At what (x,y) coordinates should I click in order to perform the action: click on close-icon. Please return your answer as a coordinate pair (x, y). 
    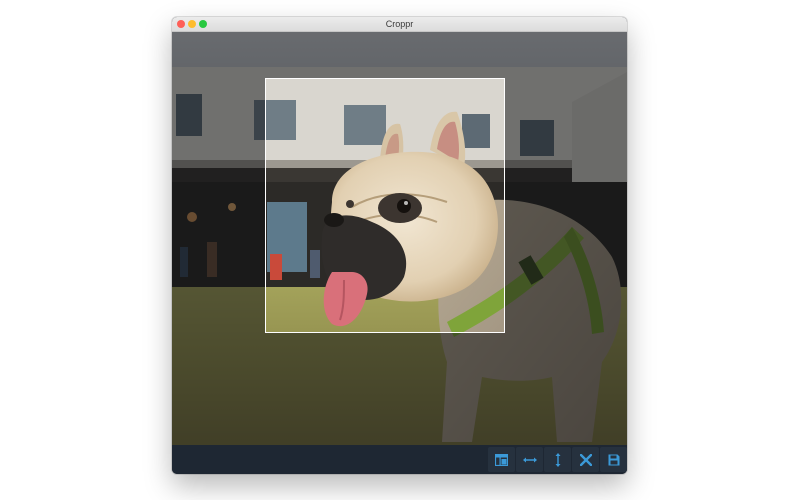
    Looking at the image, I should click on (585, 459).